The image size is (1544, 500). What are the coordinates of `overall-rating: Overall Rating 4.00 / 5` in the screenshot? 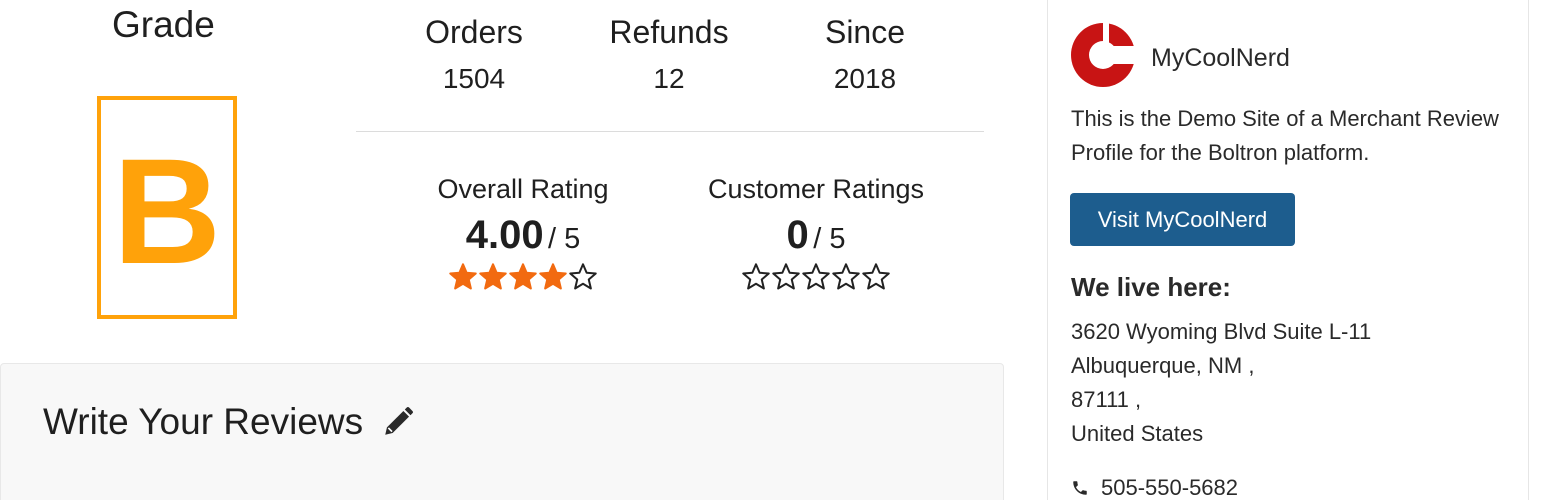 It's located at (523, 233).